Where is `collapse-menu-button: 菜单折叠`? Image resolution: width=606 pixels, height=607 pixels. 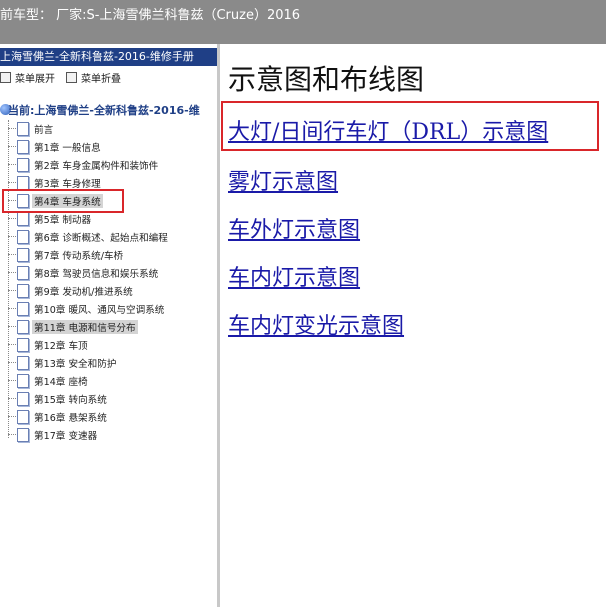
collapse-menu-button: 菜单折叠 is located at coordinates (93, 77).